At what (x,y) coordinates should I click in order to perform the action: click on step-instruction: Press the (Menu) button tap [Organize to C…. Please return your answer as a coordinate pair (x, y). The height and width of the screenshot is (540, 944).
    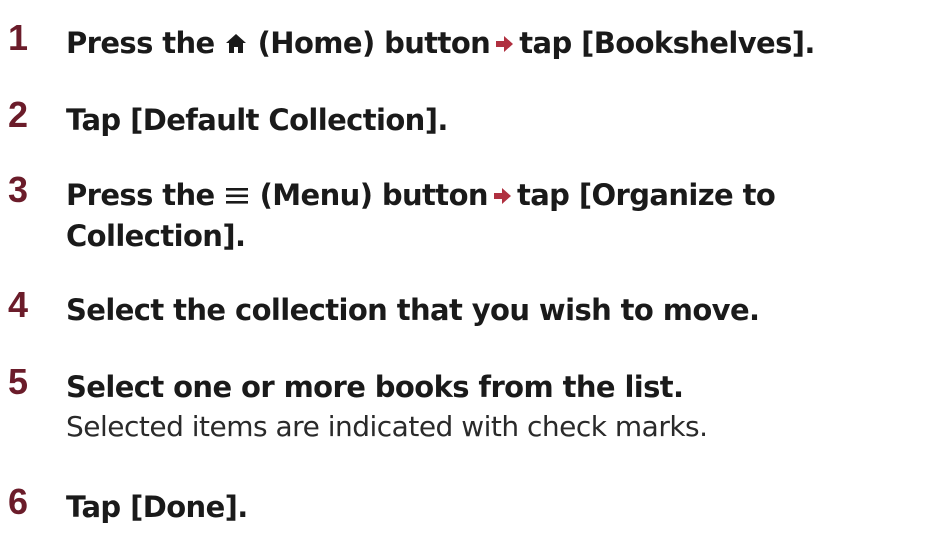
    Looking at the image, I should click on (503, 215).